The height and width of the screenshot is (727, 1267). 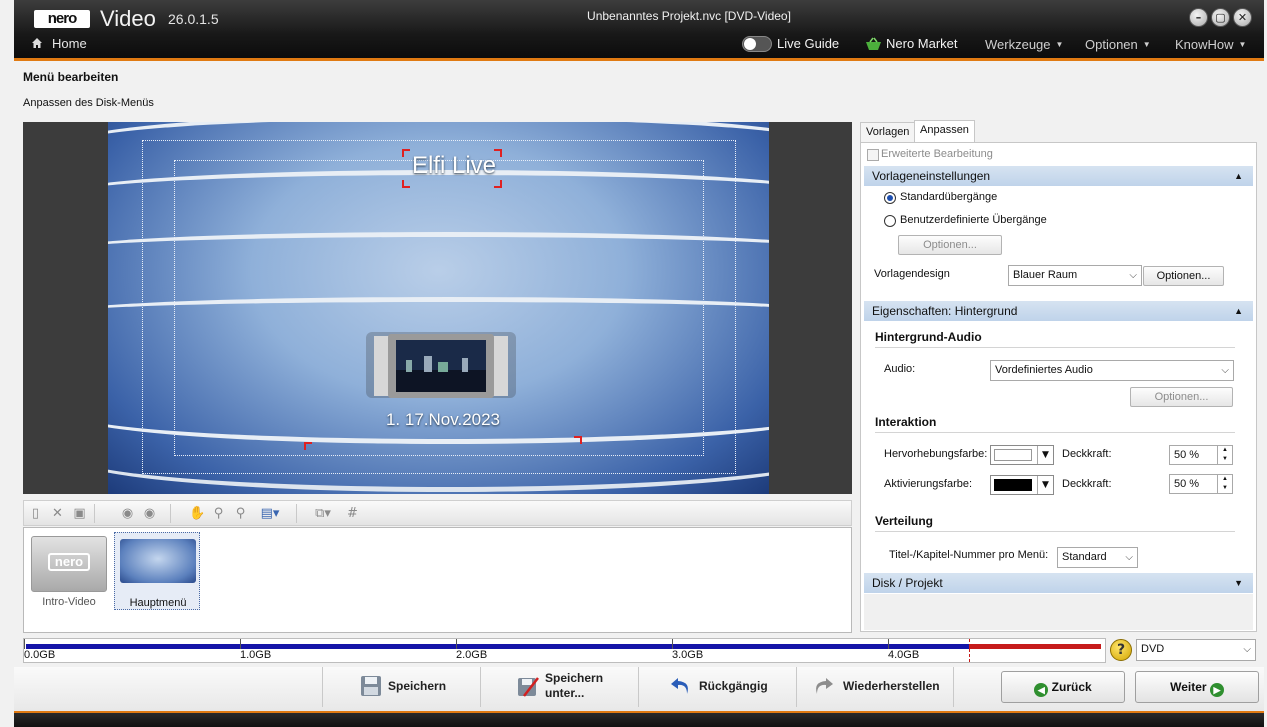 I want to click on thumbnail-intro-video: nero Intro-Video, so click(x=69, y=571).